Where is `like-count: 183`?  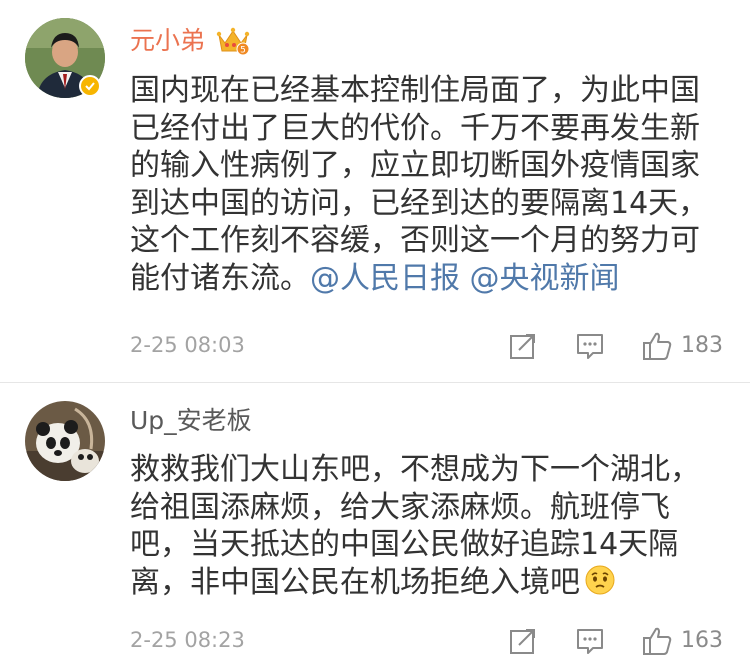
like-count: 183 is located at coordinates (702, 345).